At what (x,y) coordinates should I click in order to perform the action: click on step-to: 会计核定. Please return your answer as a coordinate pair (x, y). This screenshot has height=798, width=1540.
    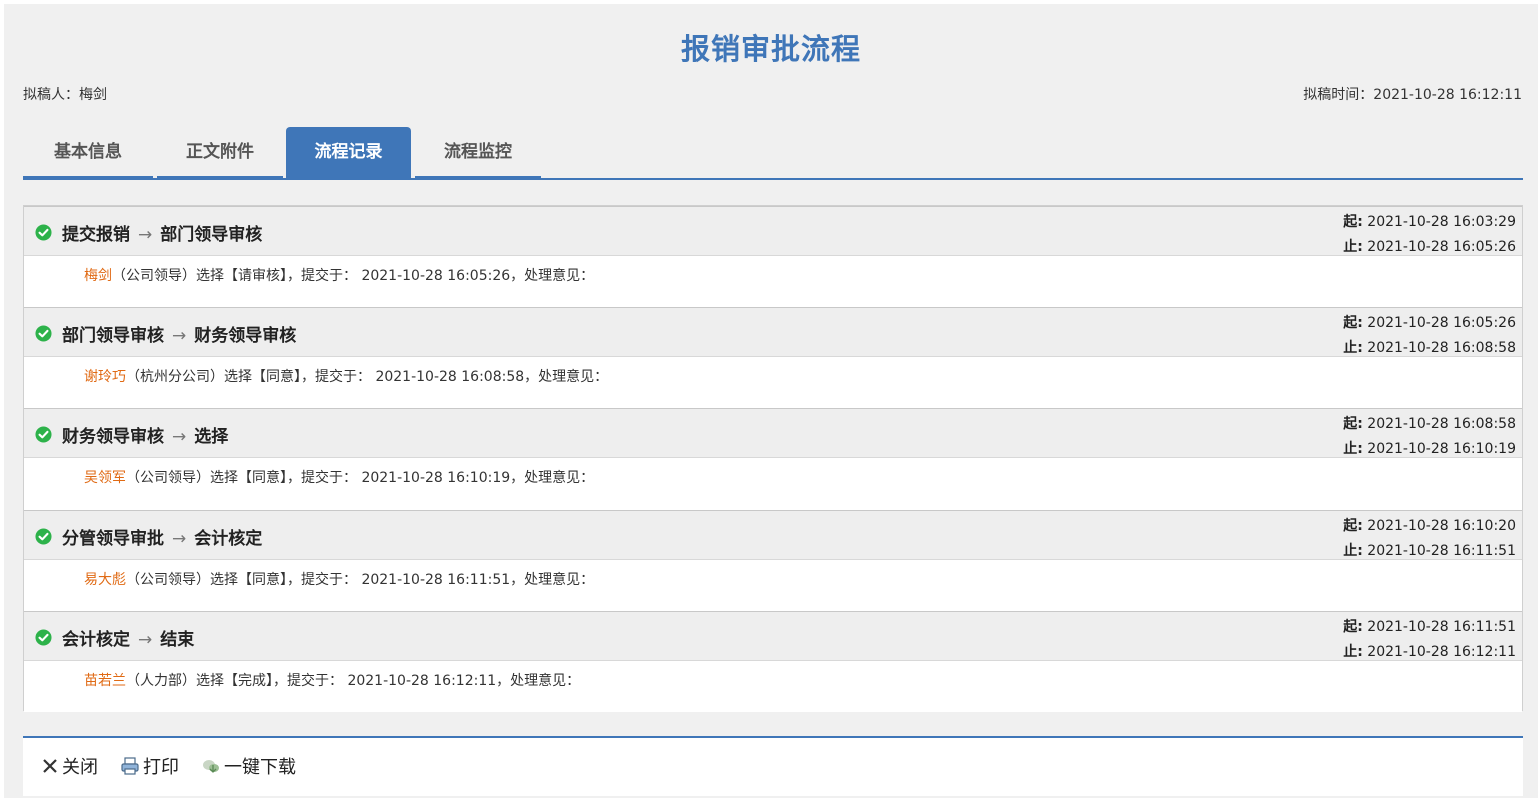
    Looking at the image, I should click on (228, 539).